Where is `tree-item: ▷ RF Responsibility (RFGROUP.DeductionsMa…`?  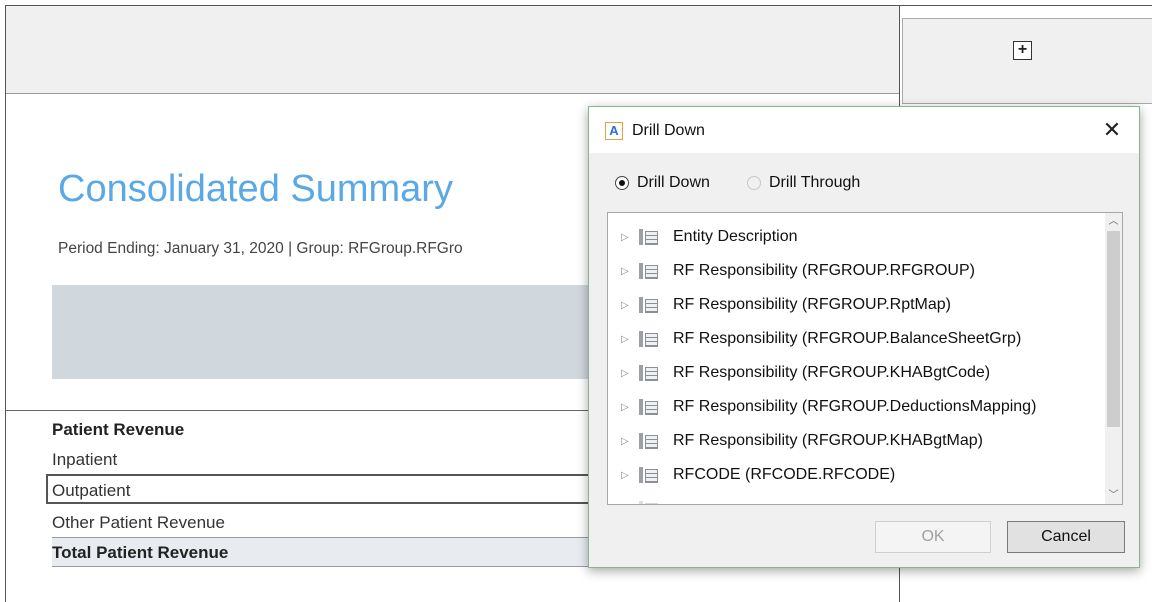 tree-item: ▷ RF Responsibility (RFGROUP.DeductionsMa… is located at coordinates (855, 407).